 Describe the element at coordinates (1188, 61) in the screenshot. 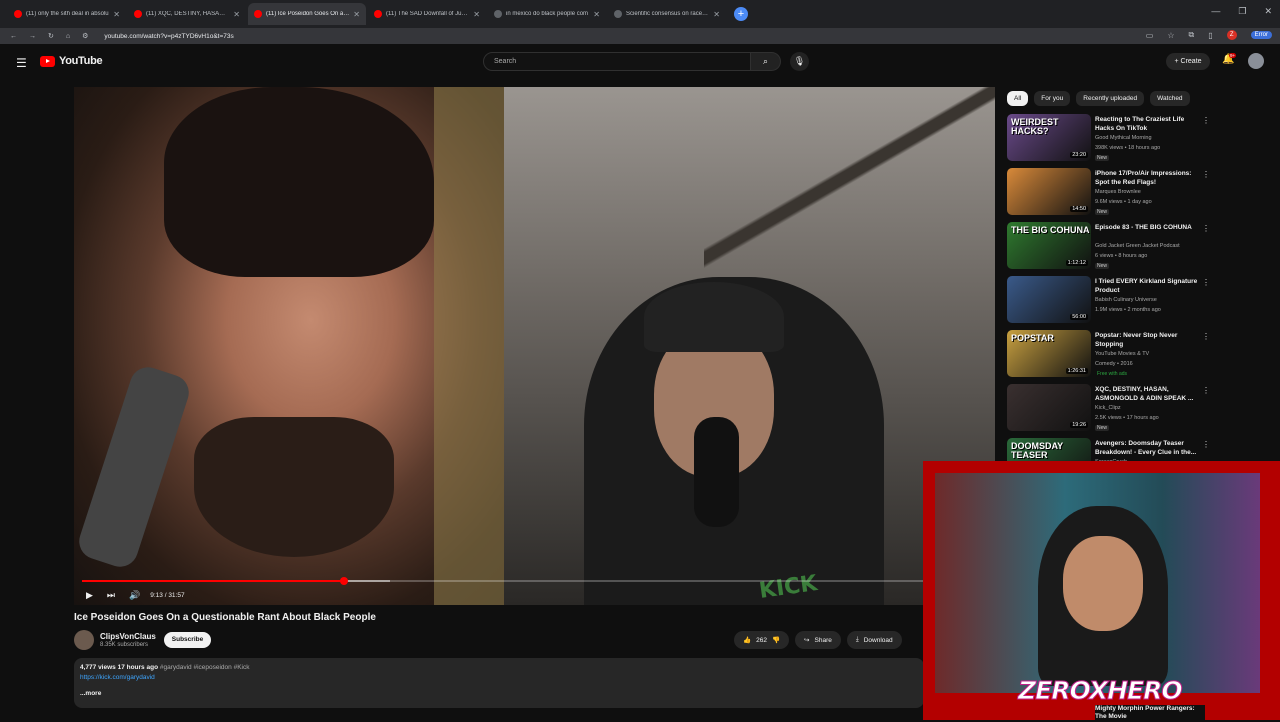

I see `create-button: + Create` at that location.